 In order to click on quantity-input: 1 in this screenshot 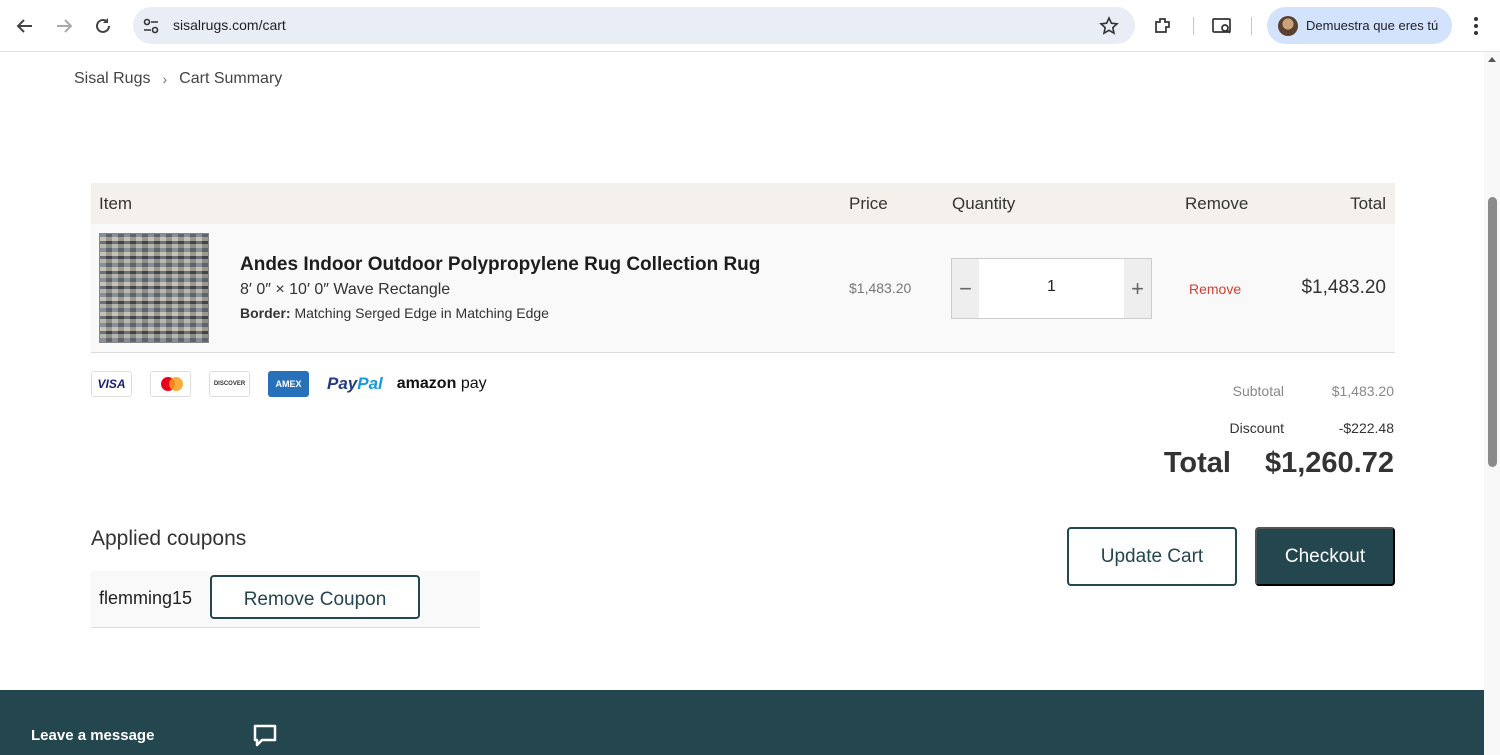, I will do `click(1051, 287)`.